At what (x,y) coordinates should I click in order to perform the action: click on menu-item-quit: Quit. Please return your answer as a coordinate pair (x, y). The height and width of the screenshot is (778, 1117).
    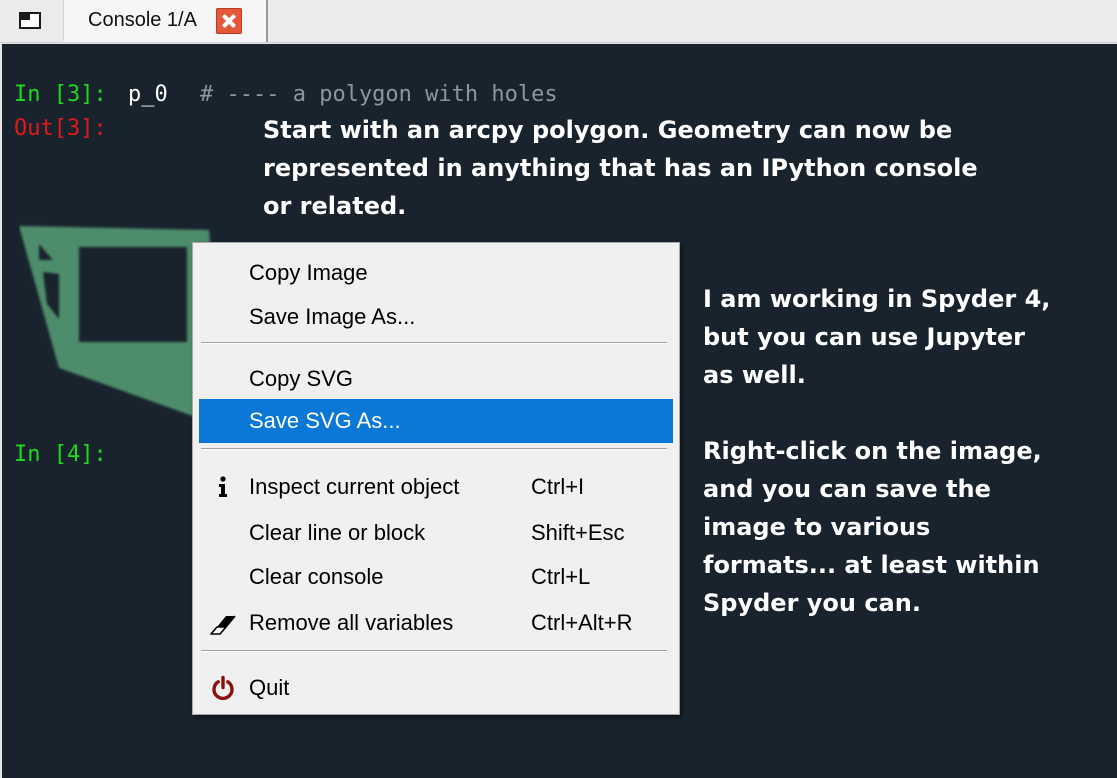
    Looking at the image, I should click on (436, 688).